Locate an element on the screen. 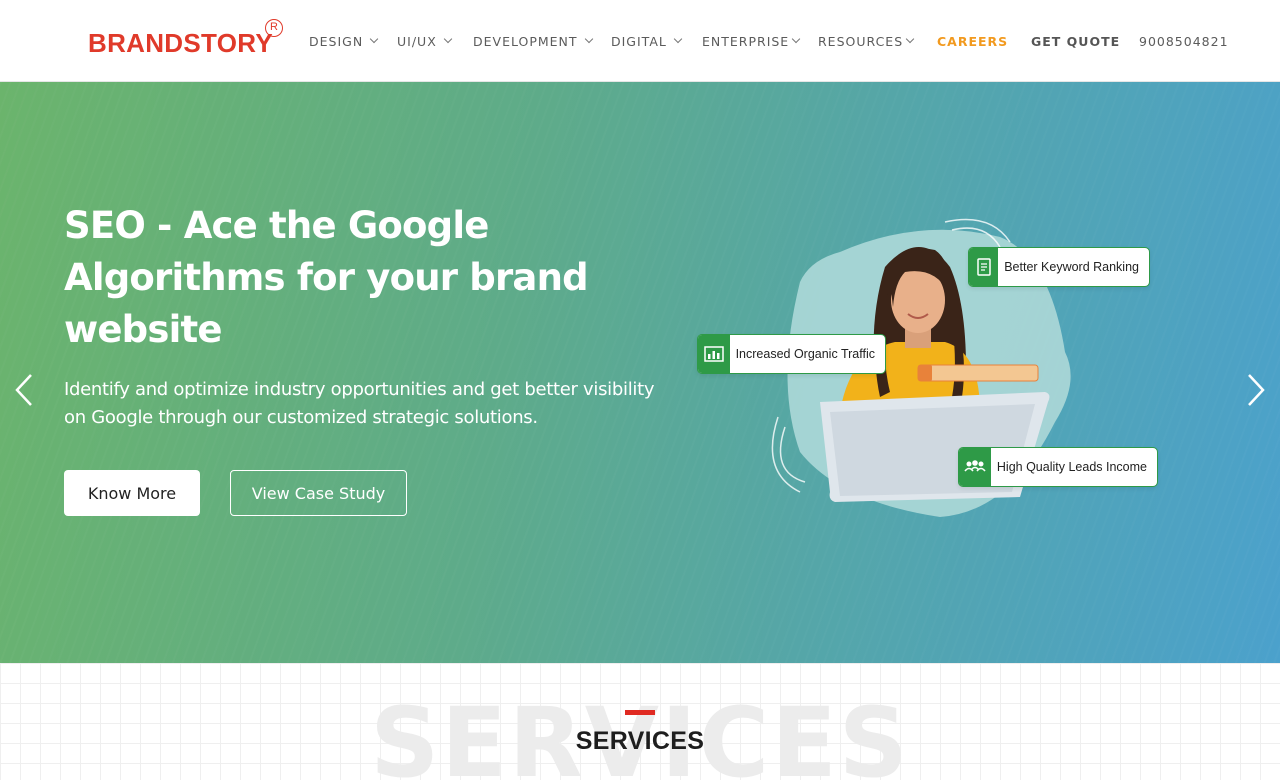  services-heading: SERVICES is located at coordinates (640, 741).